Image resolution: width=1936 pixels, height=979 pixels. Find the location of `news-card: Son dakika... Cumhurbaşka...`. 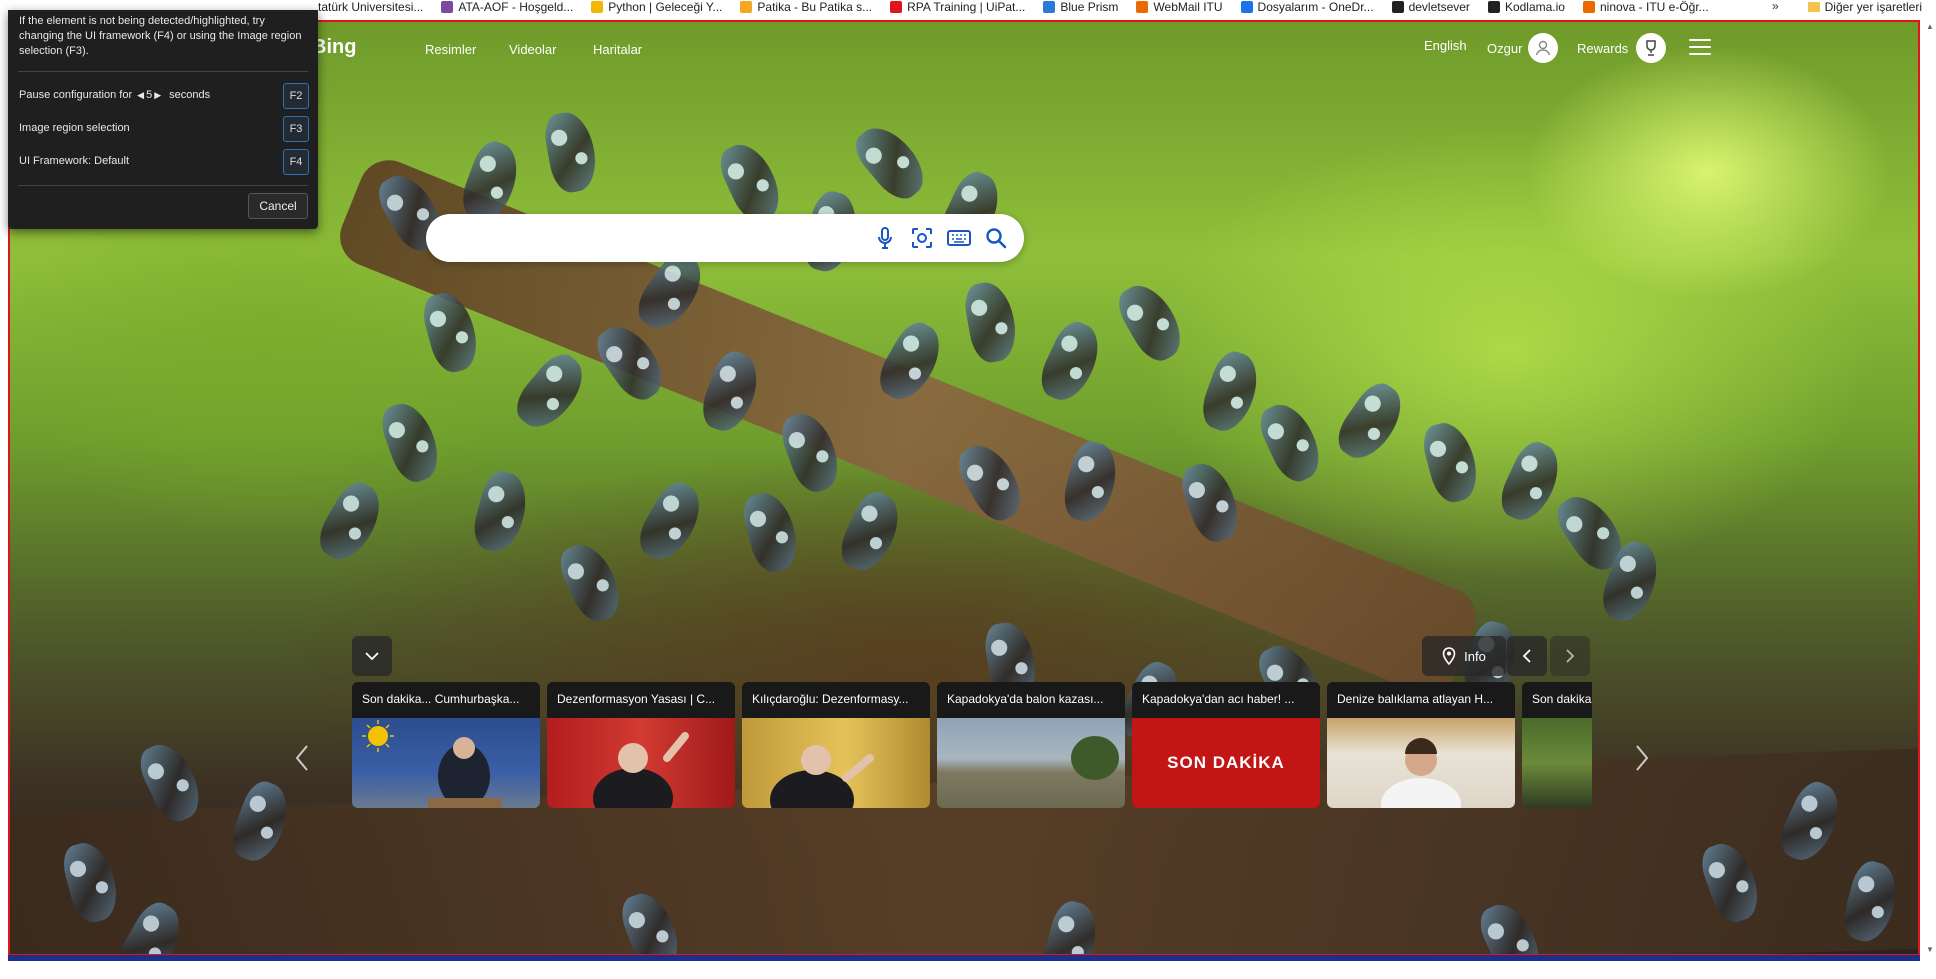

news-card: Son dakika... Cumhurbaşka... is located at coordinates (446, 745).